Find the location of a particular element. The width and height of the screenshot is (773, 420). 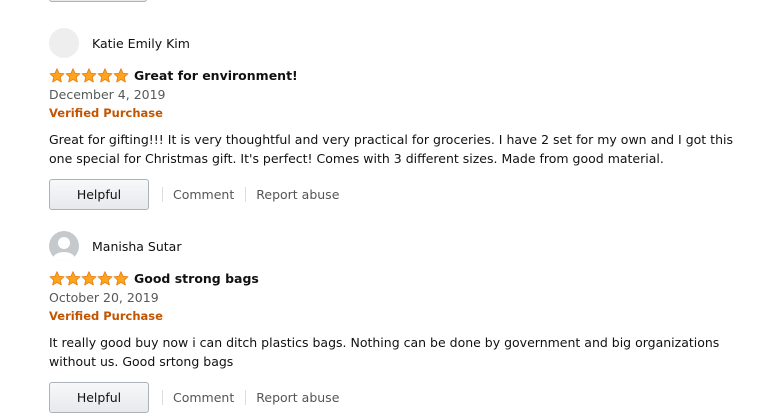

review-title-row: Good strong bags is located at coordinates (399, 278).